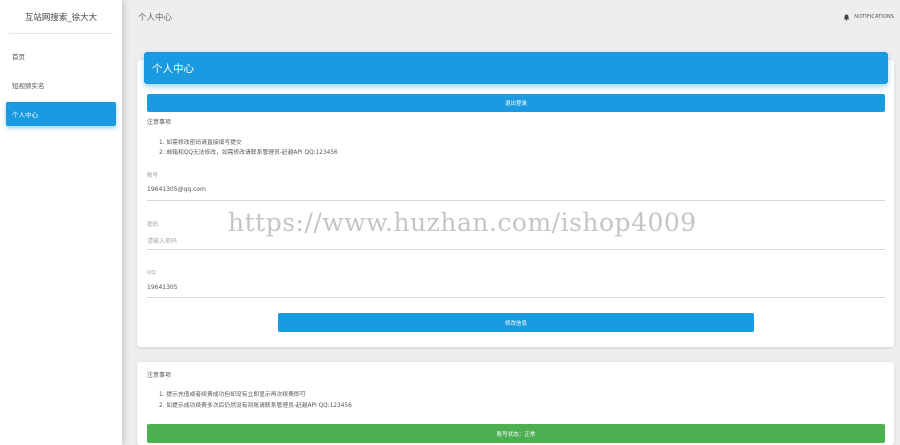  I want to click on watermark-text: https://www.huzhan.com/ishop4009, so click(462, 222).